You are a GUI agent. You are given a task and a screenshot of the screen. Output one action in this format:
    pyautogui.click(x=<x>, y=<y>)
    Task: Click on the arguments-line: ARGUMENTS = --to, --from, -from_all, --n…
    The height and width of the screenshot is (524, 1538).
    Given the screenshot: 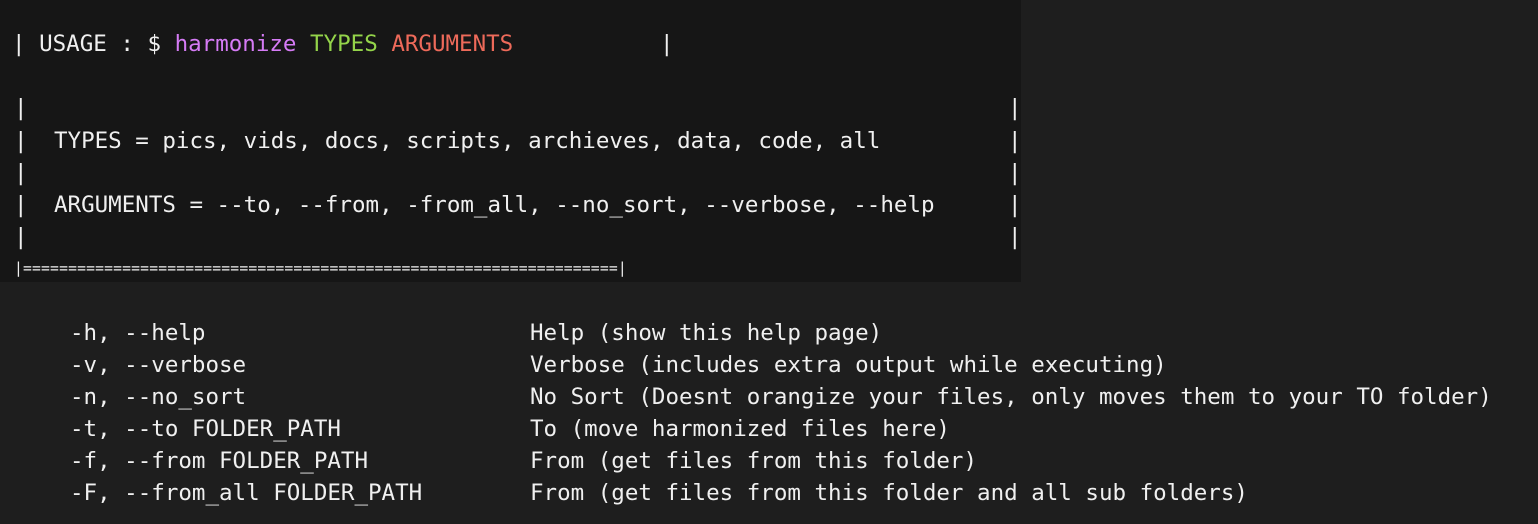 What is the action you would take?
    pyautogui.click(x=494, y=205)
    